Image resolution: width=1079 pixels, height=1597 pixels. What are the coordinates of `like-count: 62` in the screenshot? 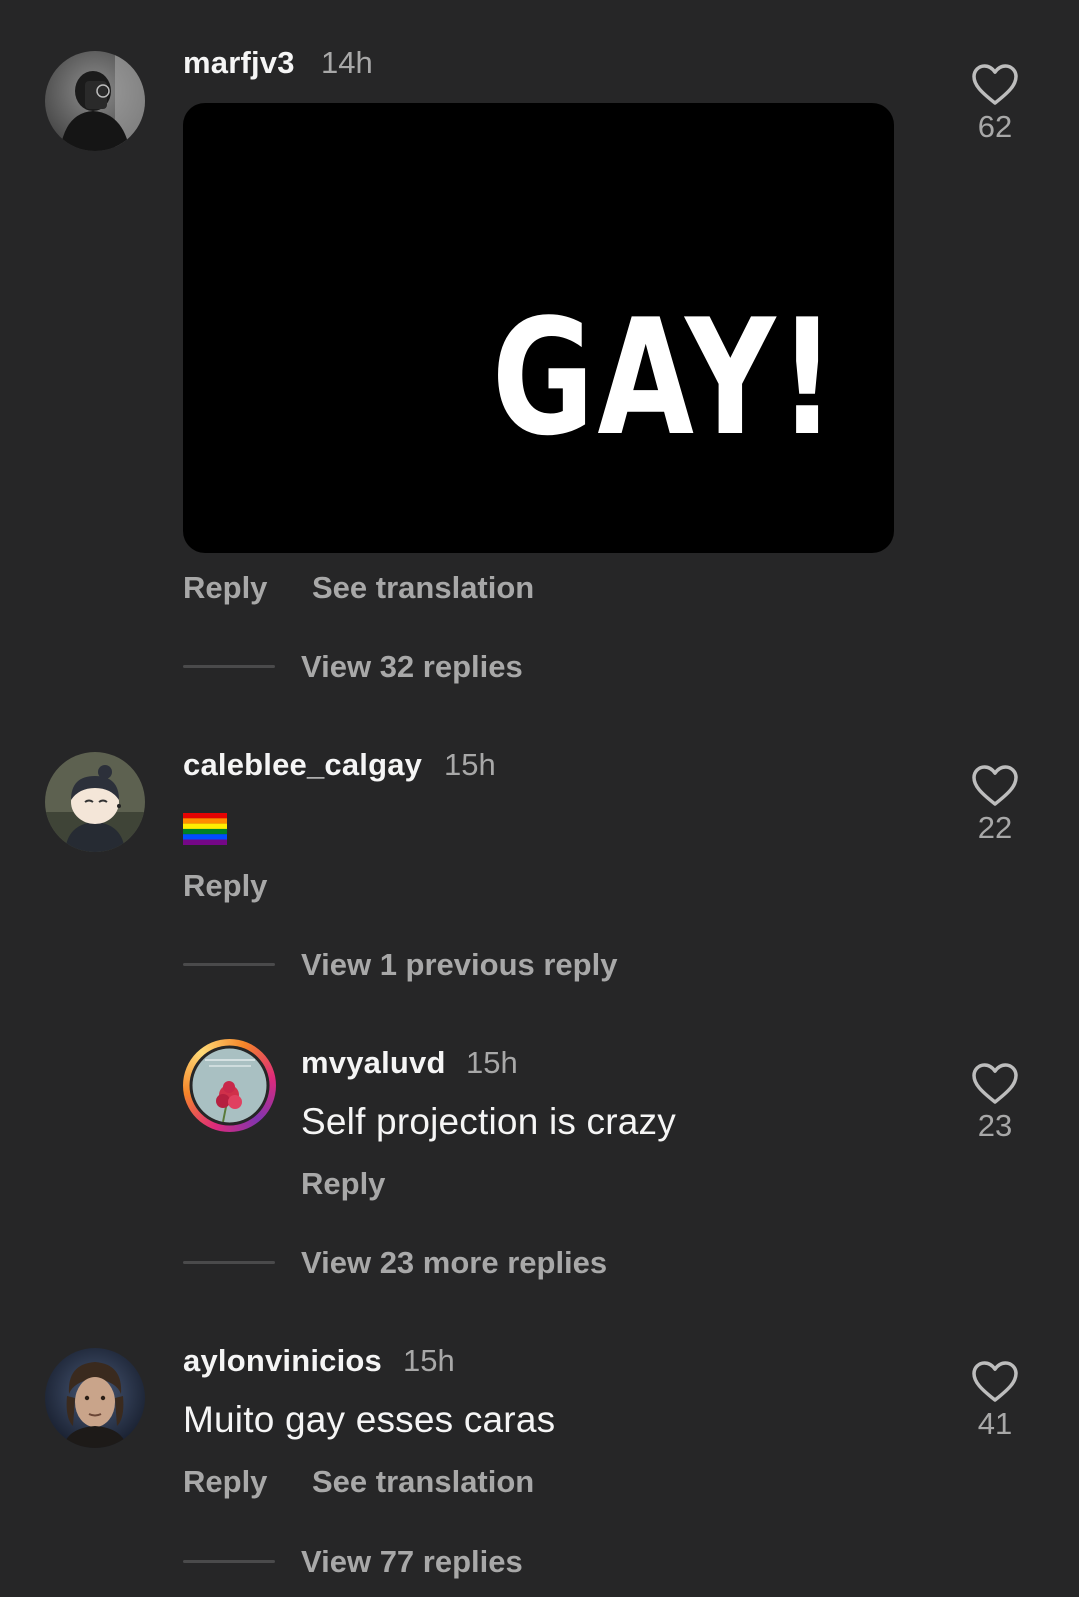 It's located at (995, 126).